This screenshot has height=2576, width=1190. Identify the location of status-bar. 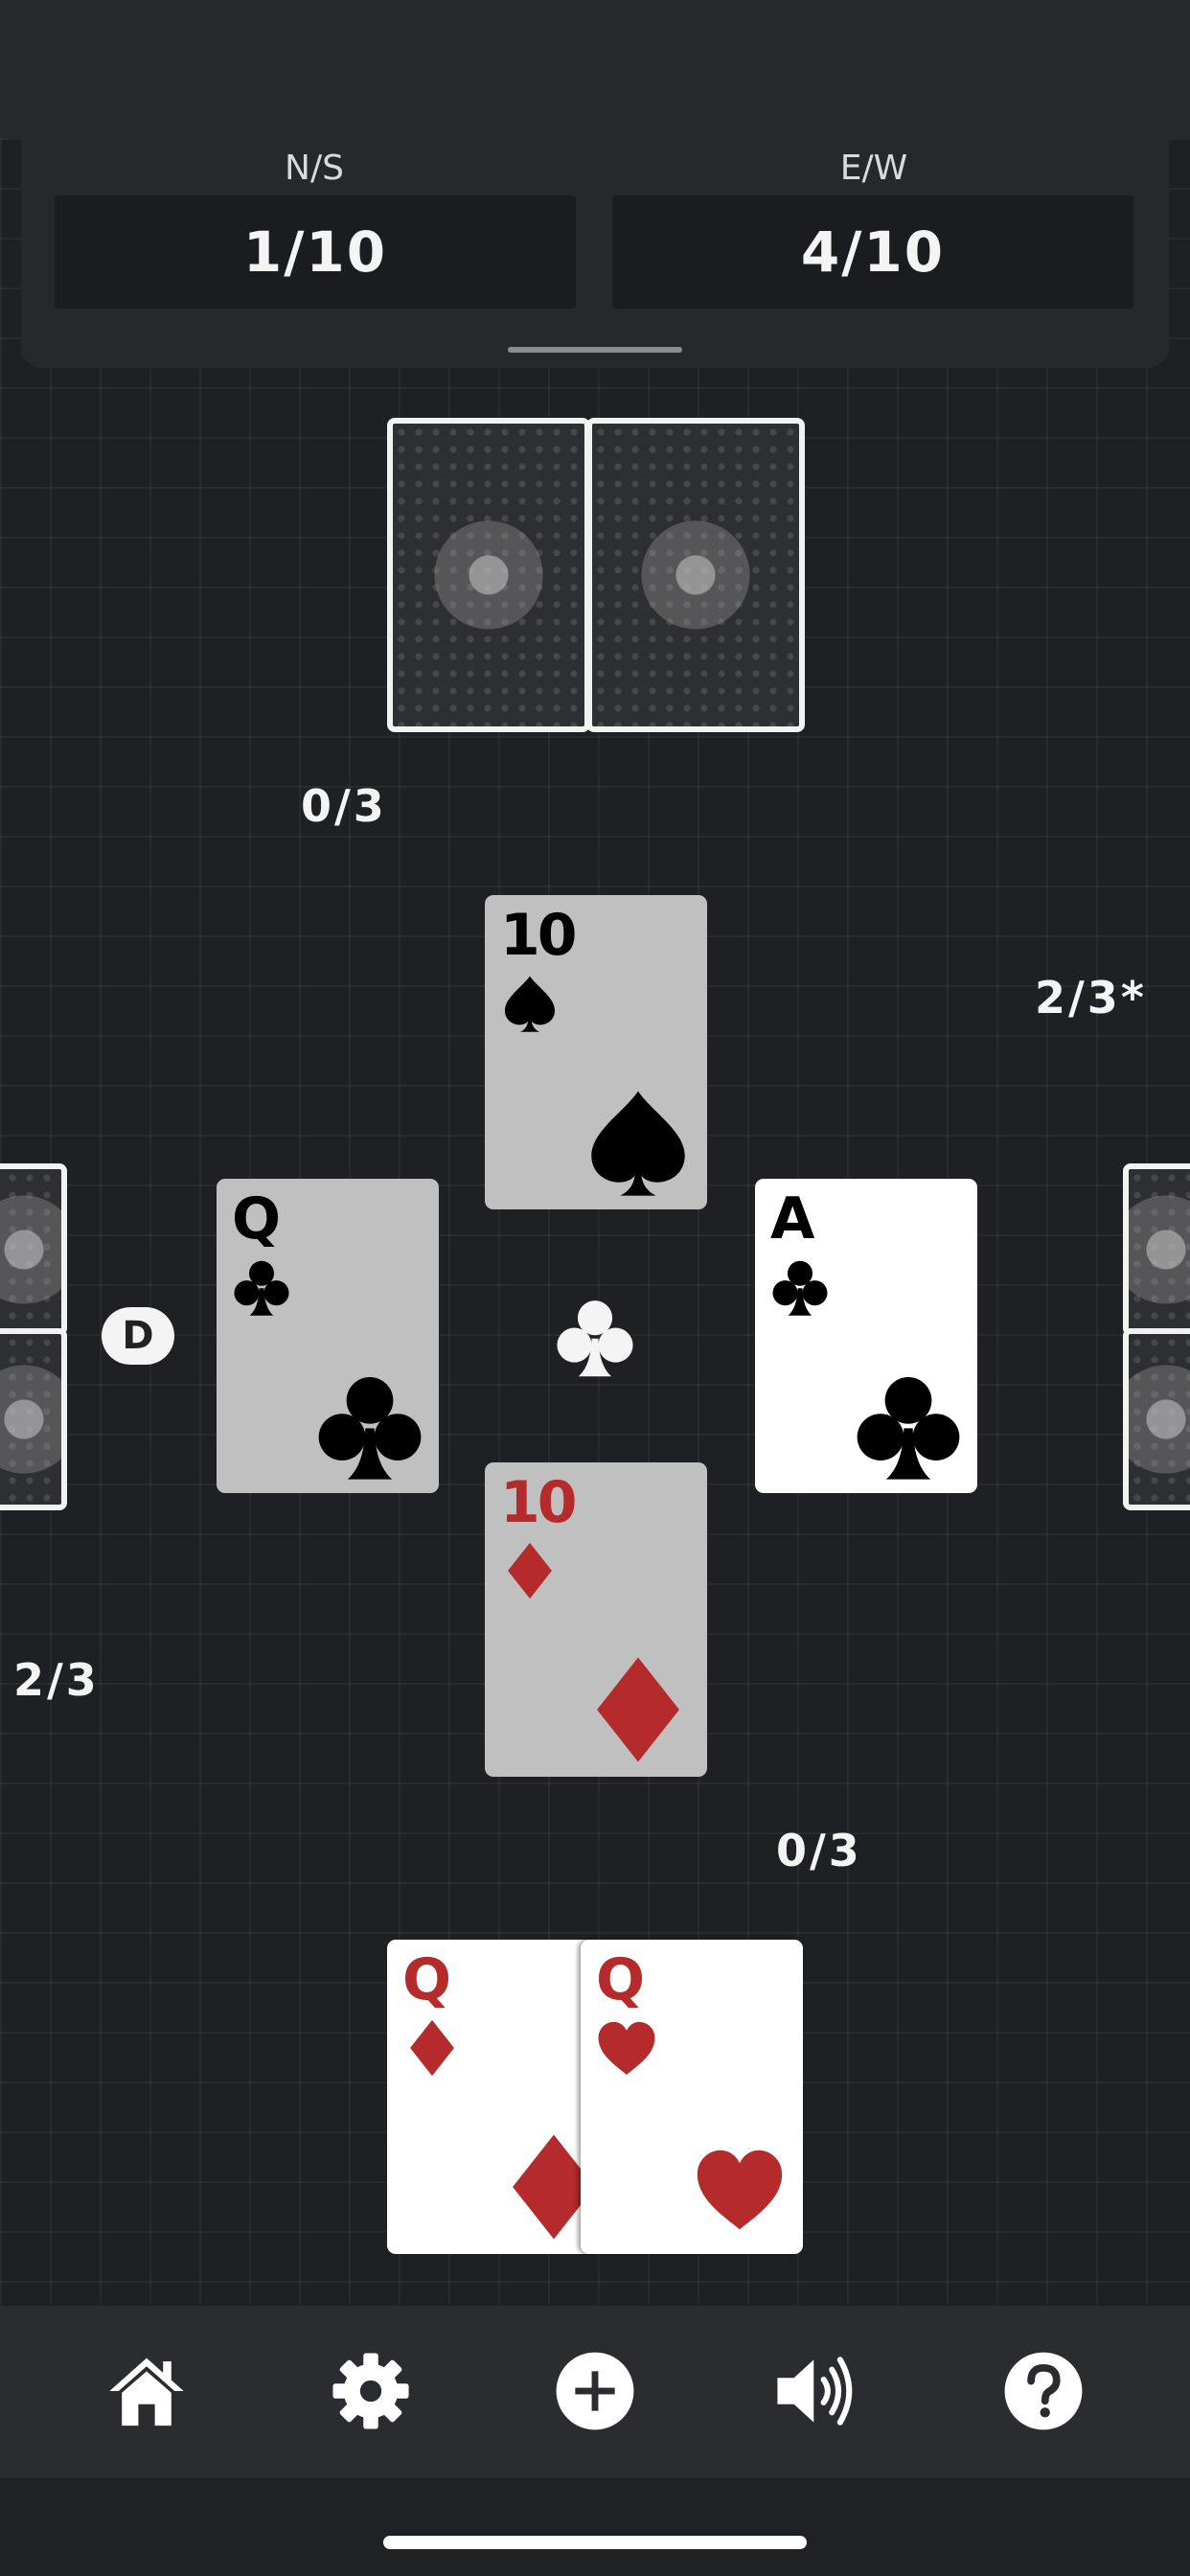
(595, 69).